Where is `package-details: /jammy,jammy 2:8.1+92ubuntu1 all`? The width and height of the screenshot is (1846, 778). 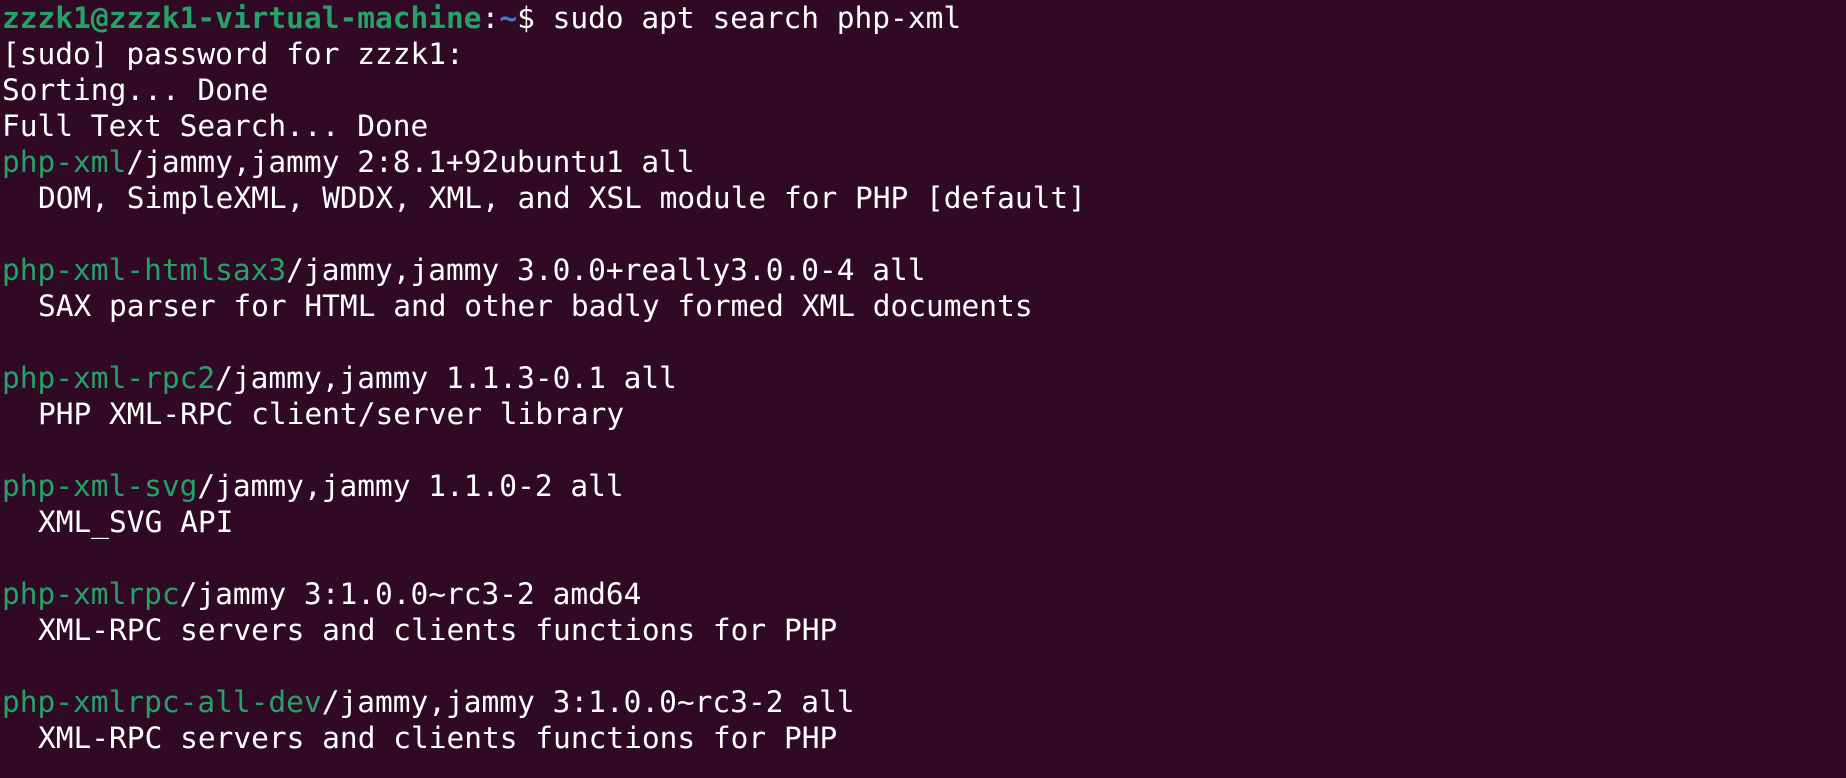
package-details: /jammy,jammy 2:8.1+92ubuntu1 all is located at coordinates (410, 162).